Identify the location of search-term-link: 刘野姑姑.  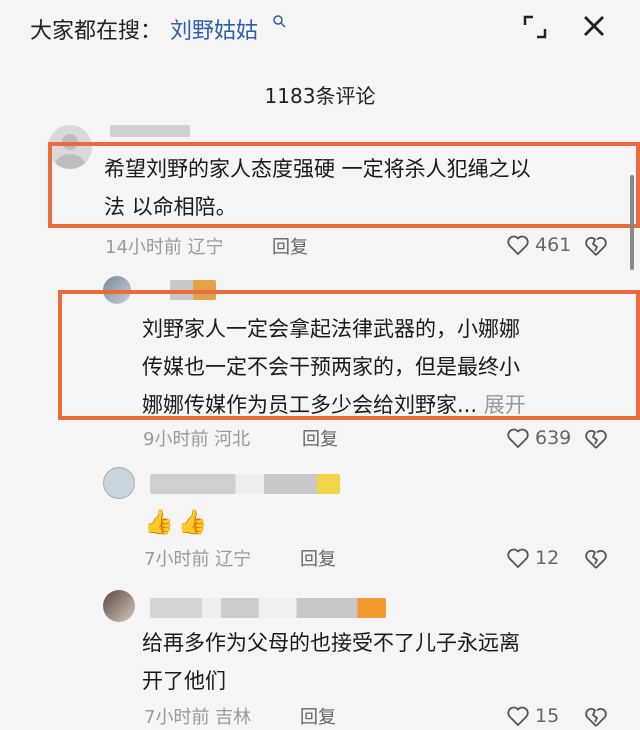
(214, 29).